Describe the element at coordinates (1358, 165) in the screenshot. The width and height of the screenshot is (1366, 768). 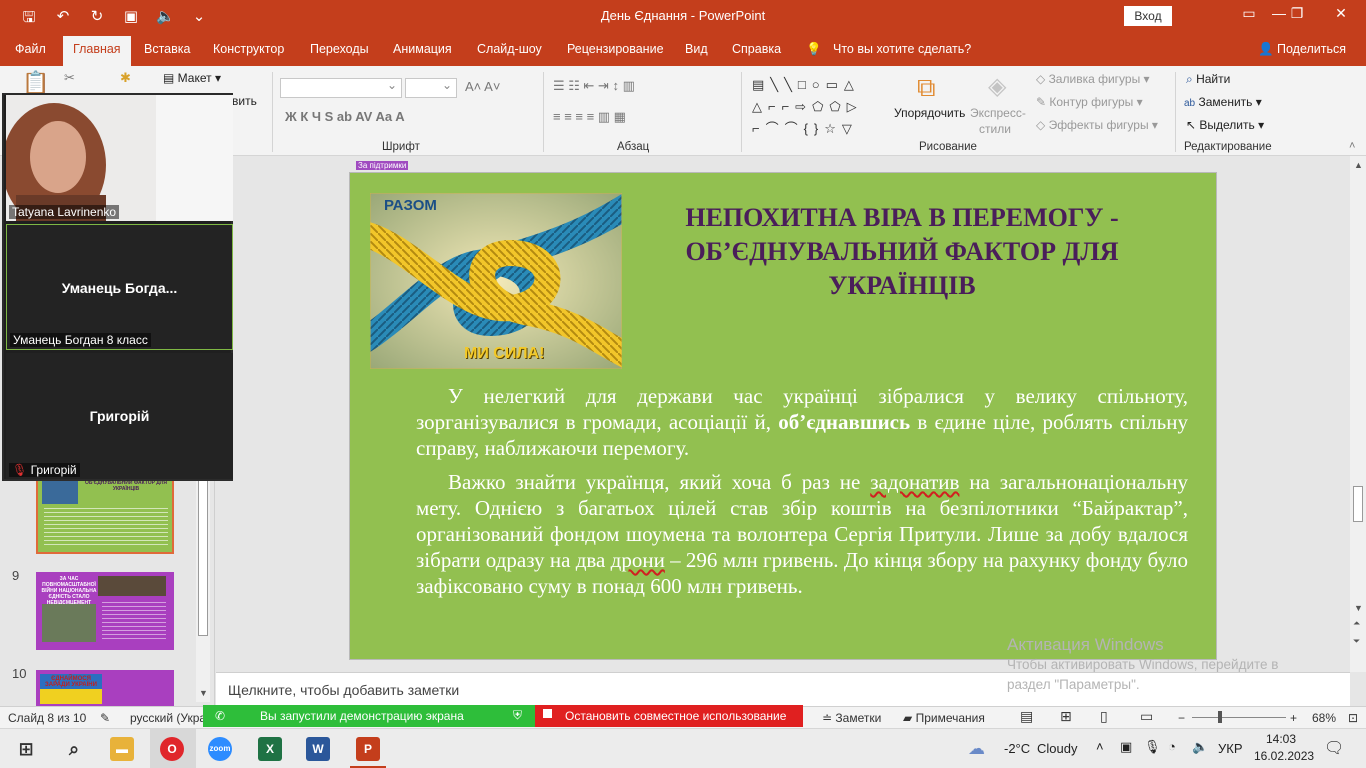
I see `scroll-up-icon: ▲` at that location.